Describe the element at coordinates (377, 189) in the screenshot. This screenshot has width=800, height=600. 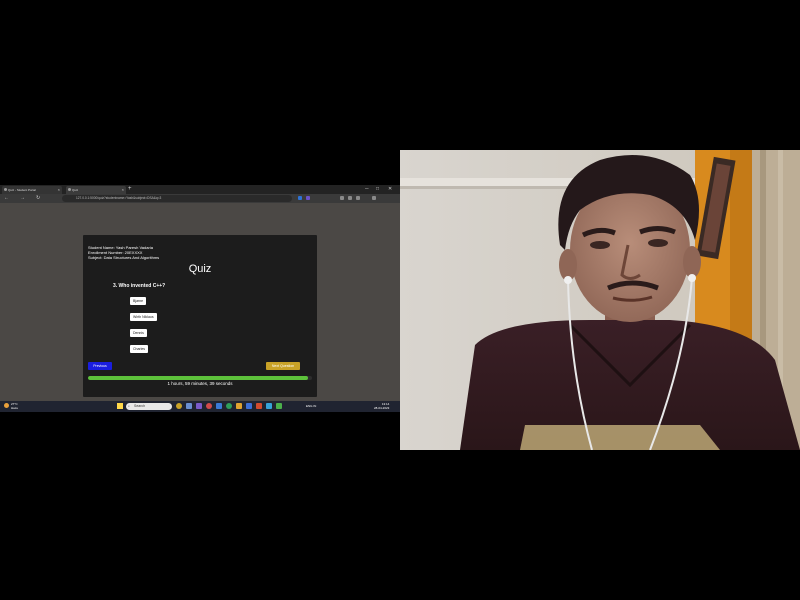
I see `maximize-icon: □` at that location.